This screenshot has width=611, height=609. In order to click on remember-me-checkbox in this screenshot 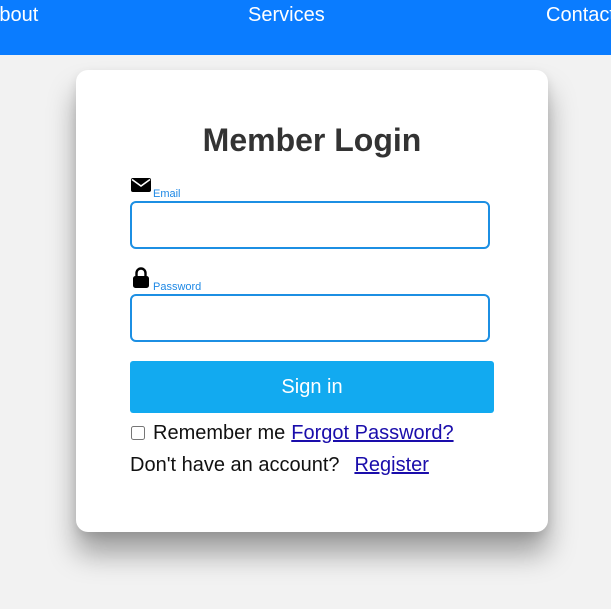, I will do `click(138, 433)`.